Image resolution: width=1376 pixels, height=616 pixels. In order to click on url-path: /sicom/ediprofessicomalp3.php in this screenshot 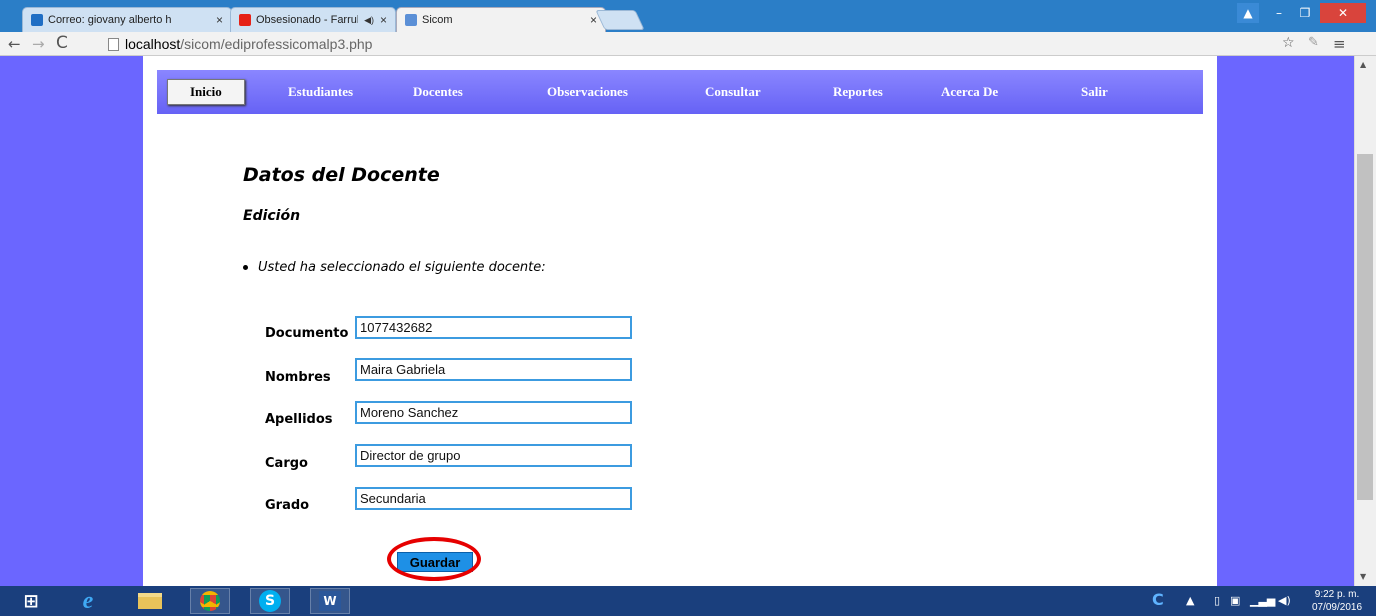, I will do `click(276, 44)`.